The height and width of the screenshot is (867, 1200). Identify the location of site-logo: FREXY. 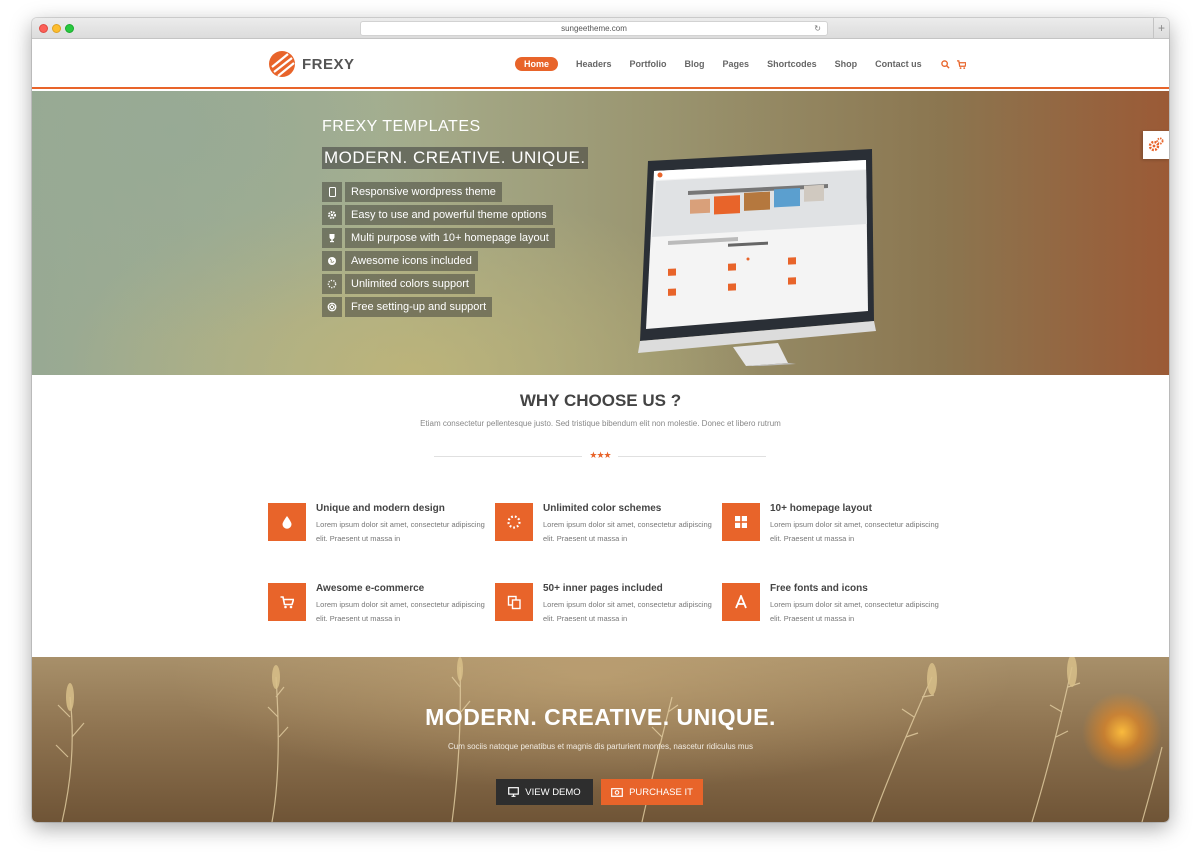
(311, 64).